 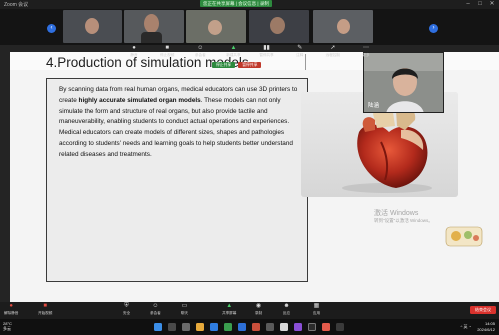 What do you see at coordinates (258, 309) in the screenshot?
I see `record-button: ◉ 录制` at bounding box center [258, 309].